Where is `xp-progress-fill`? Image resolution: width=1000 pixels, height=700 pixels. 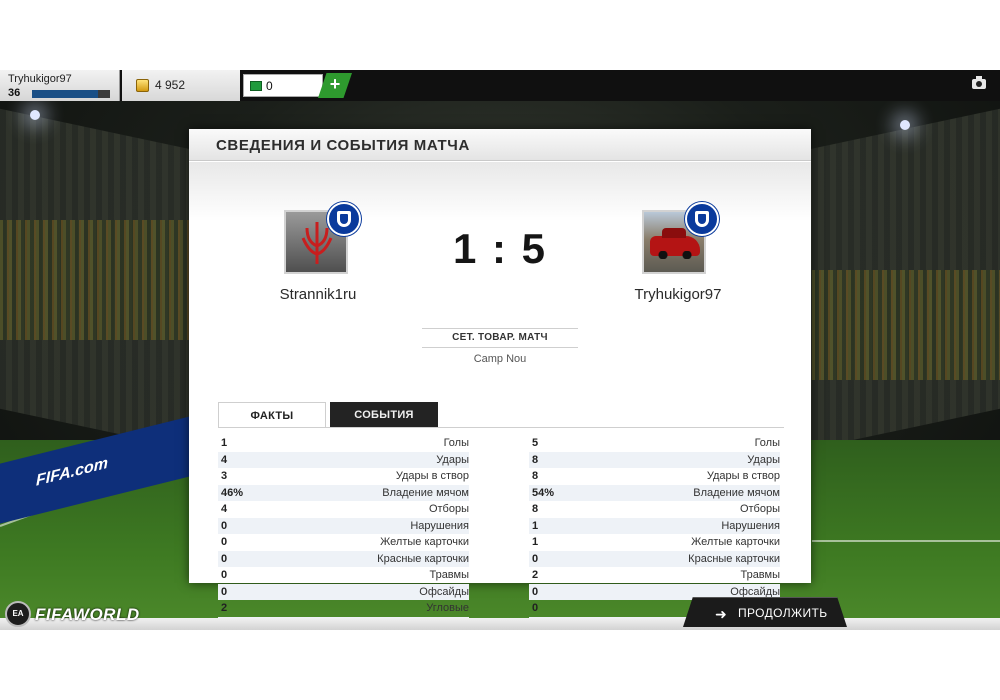
xp-progress-fill is located at coordinates (65, 94).